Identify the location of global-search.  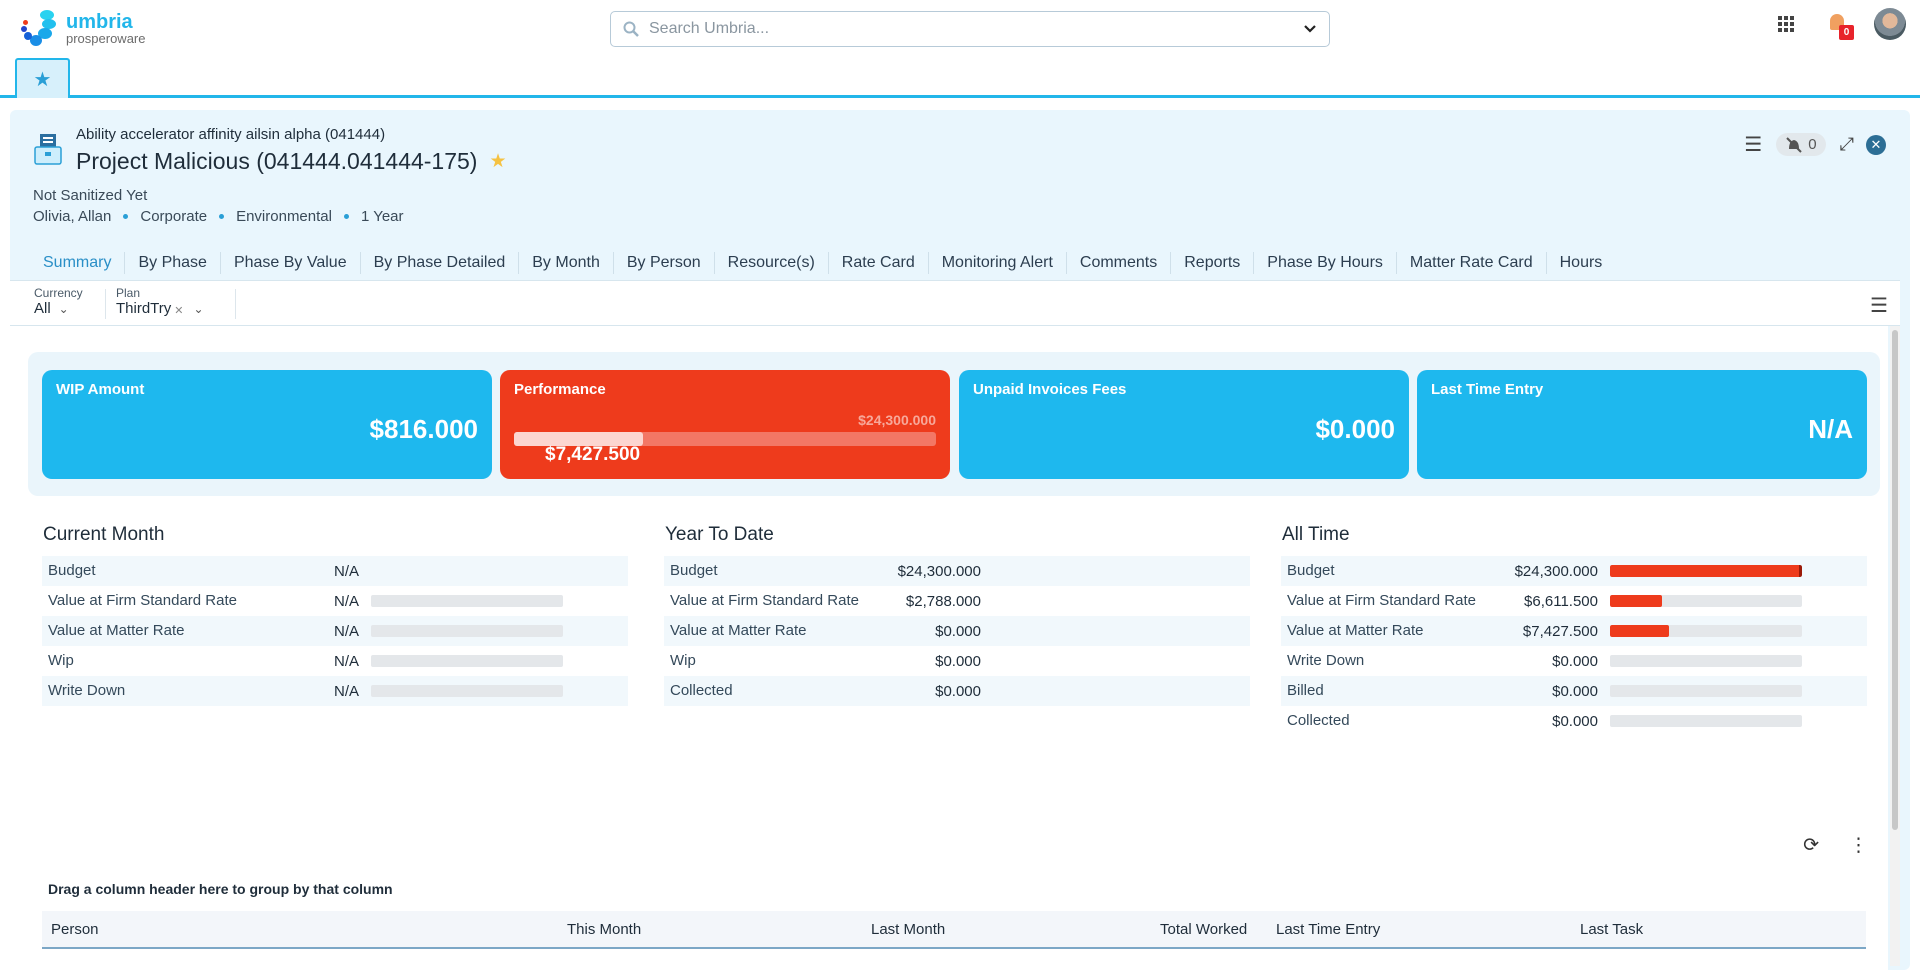
(970, 29).